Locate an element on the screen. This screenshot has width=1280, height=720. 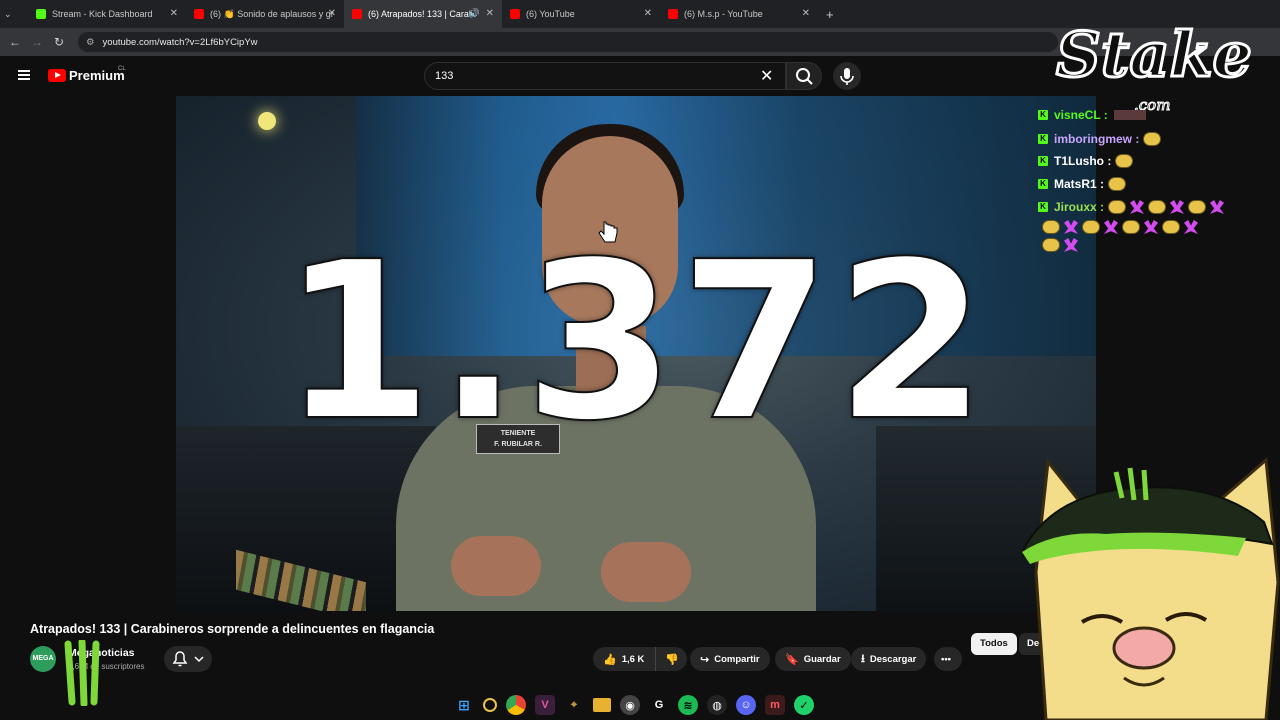
steam-icon: ◍ is located at coordinates (717, 705).